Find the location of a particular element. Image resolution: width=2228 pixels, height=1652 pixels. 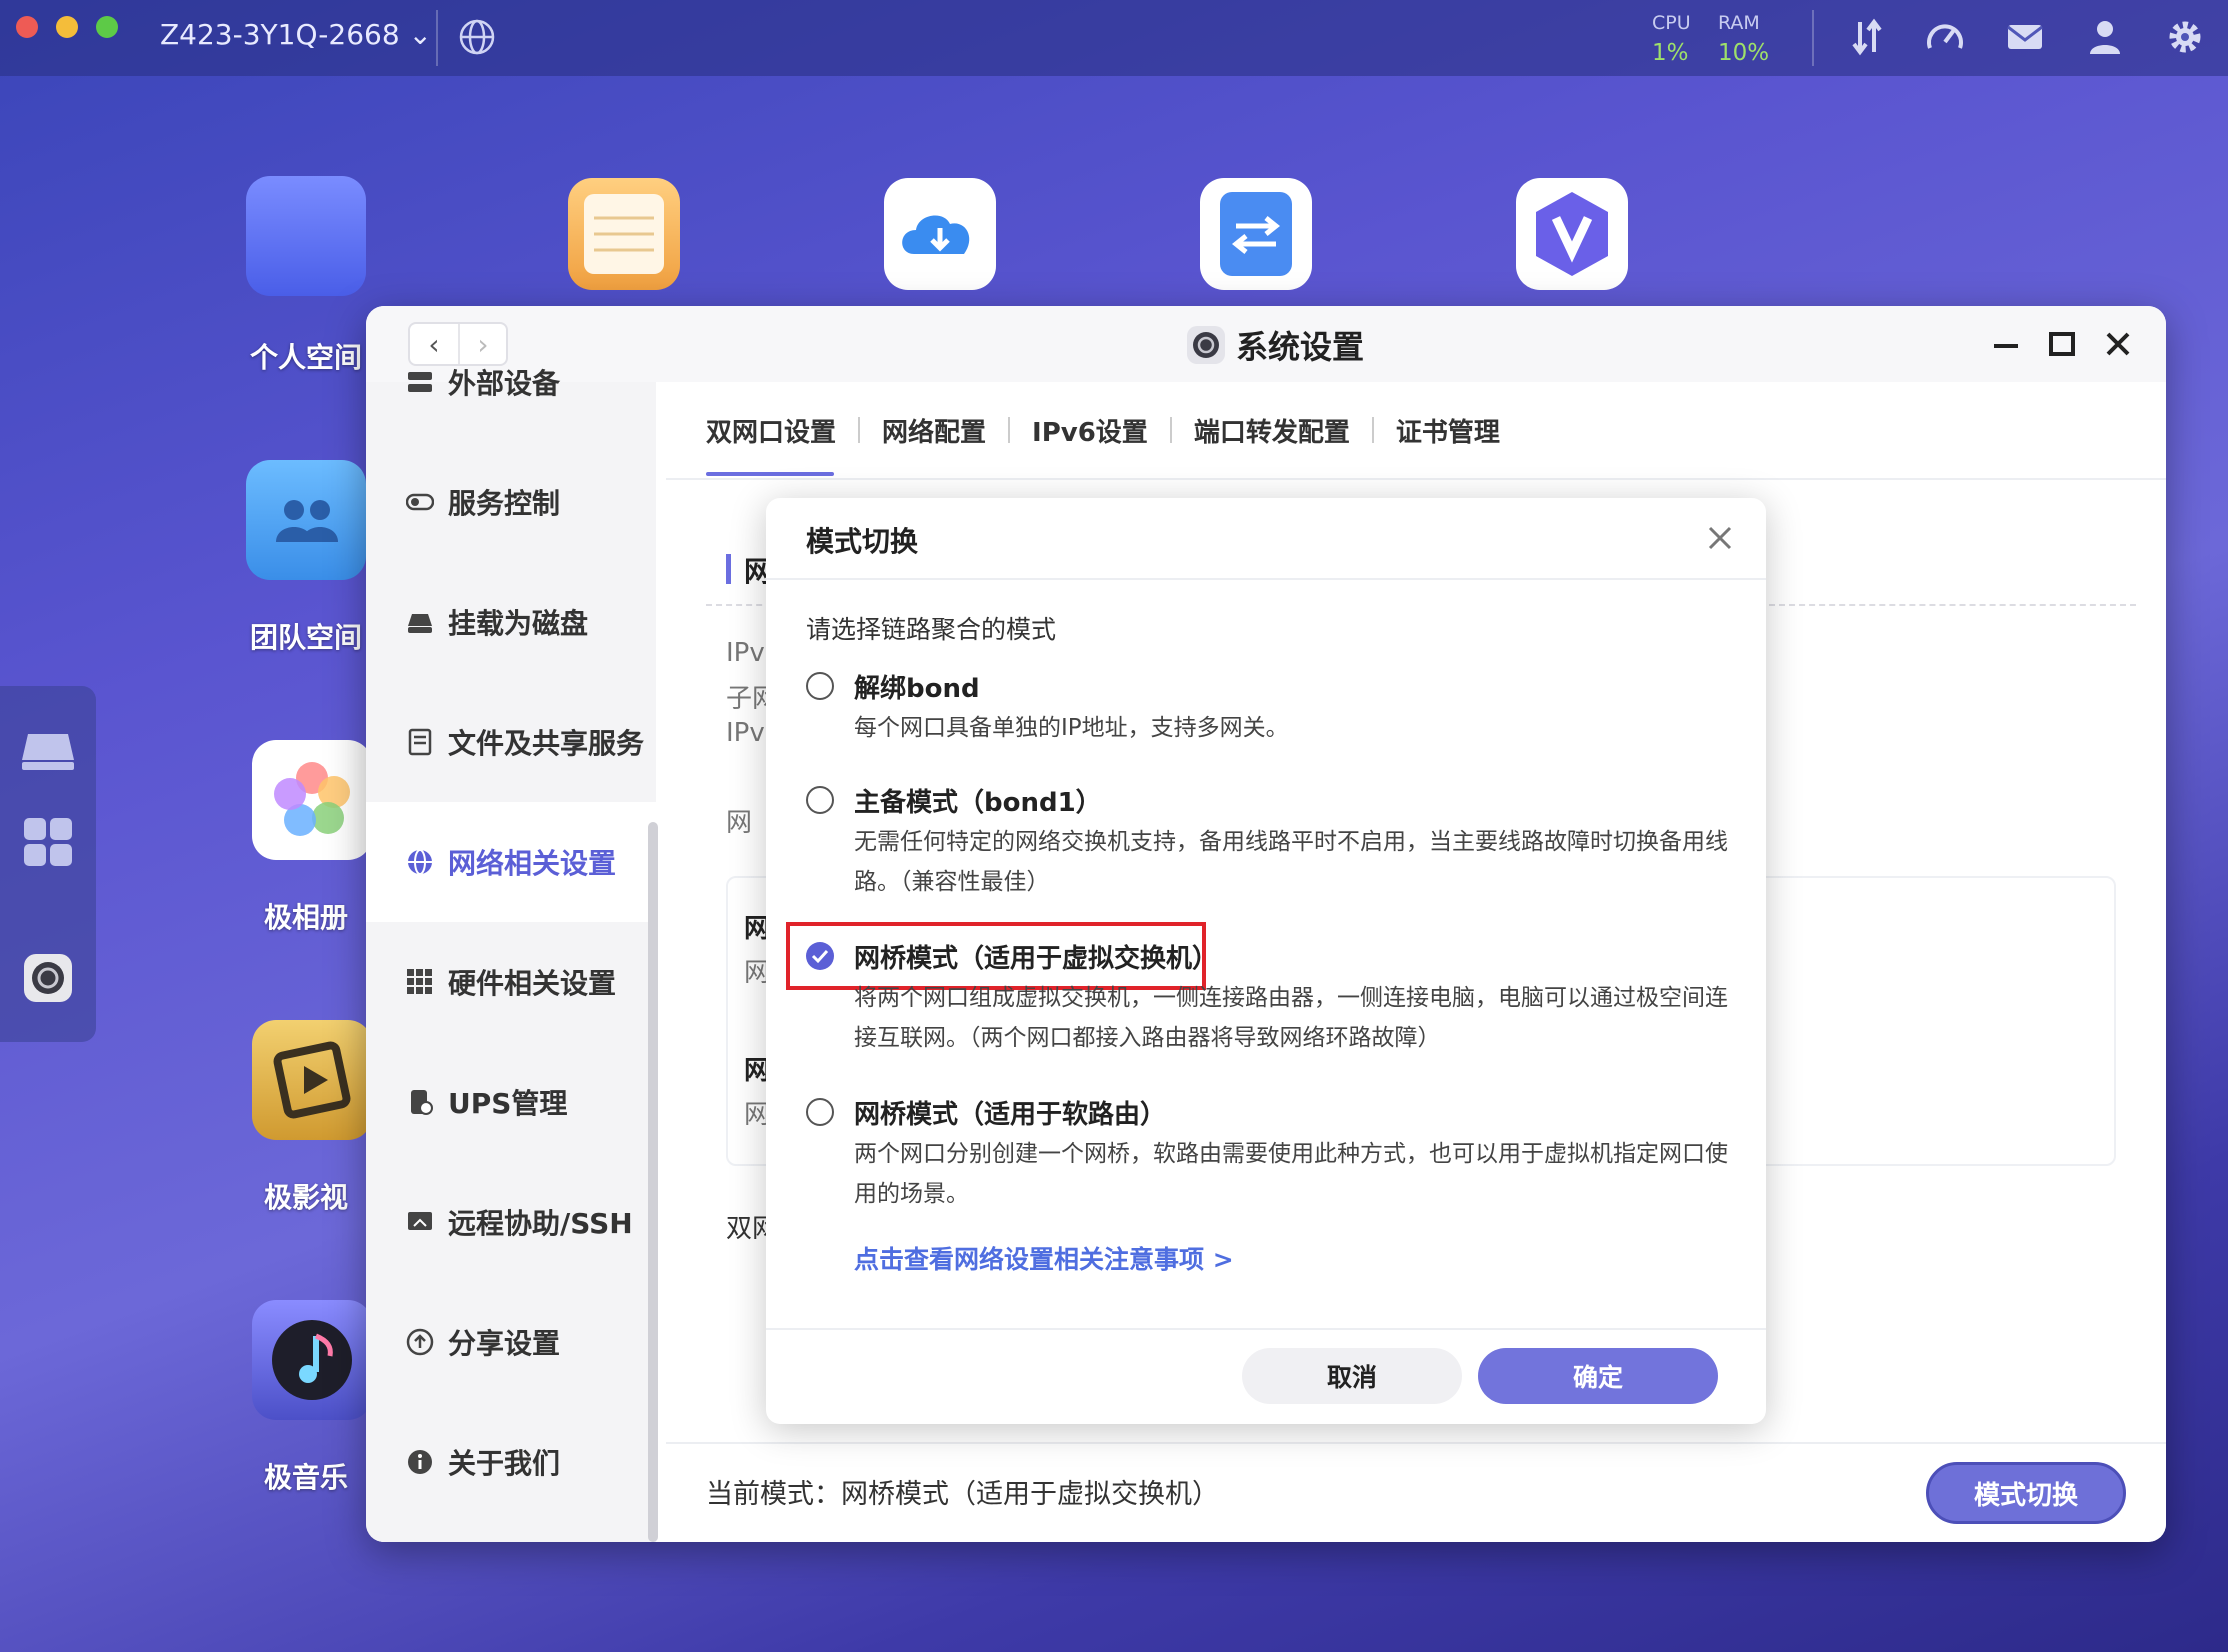

remote-screen-icon is located at coordinates (420, 1221).